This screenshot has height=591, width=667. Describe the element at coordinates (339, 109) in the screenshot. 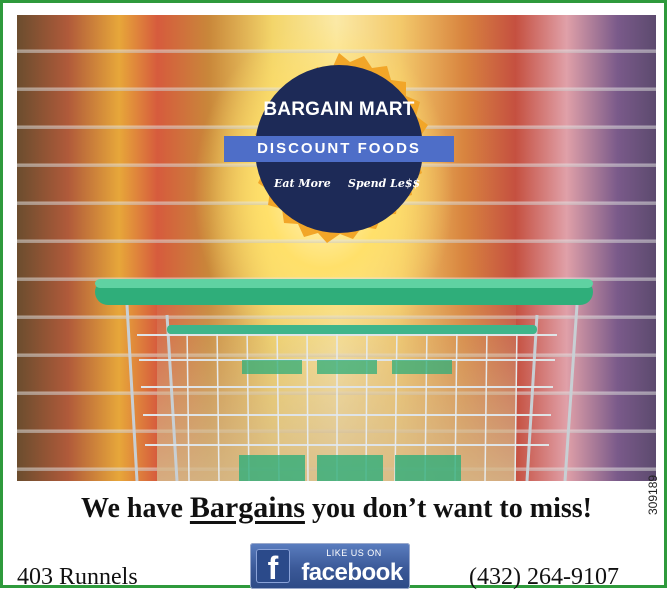

I see `logo-title: BARGAIN MART` at that location.